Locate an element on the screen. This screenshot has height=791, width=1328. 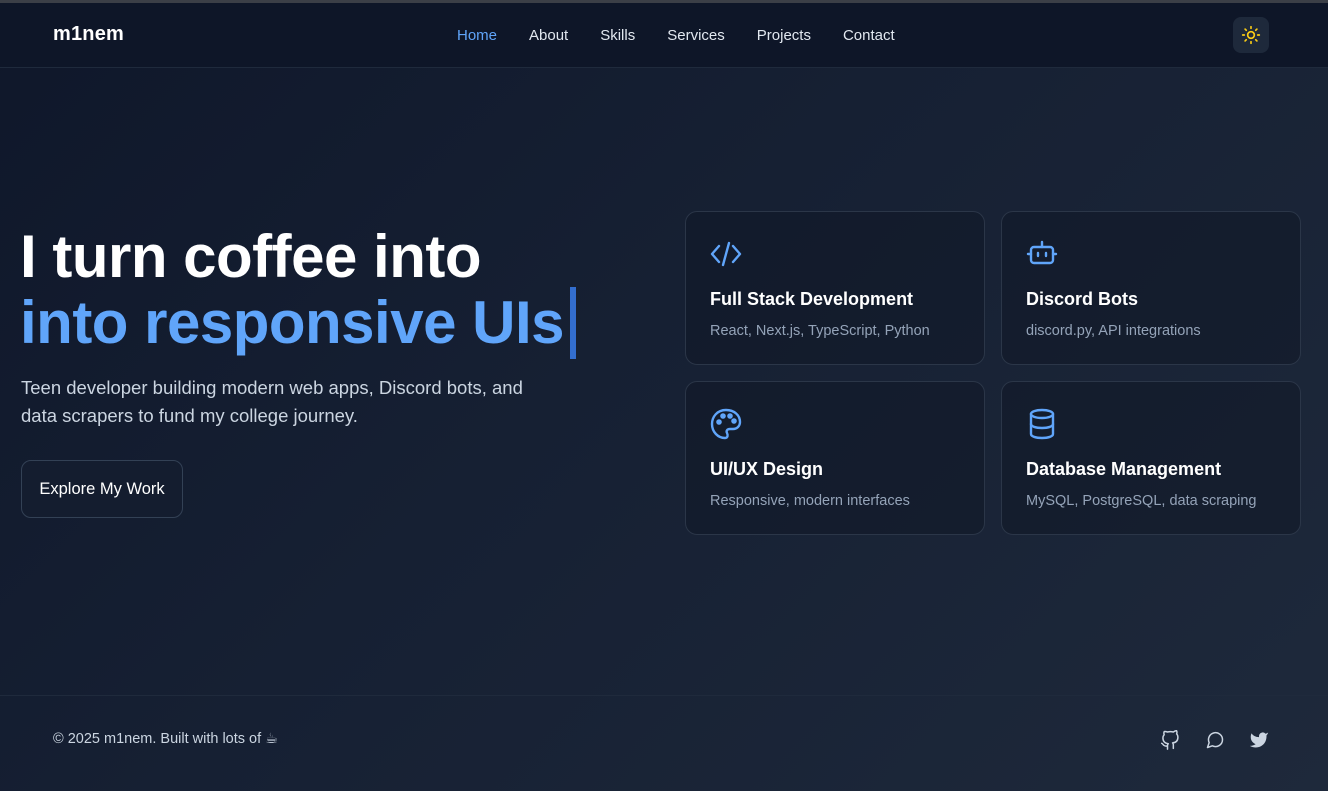
nav-link-contact: Contact is located at coordinates (869, 36).